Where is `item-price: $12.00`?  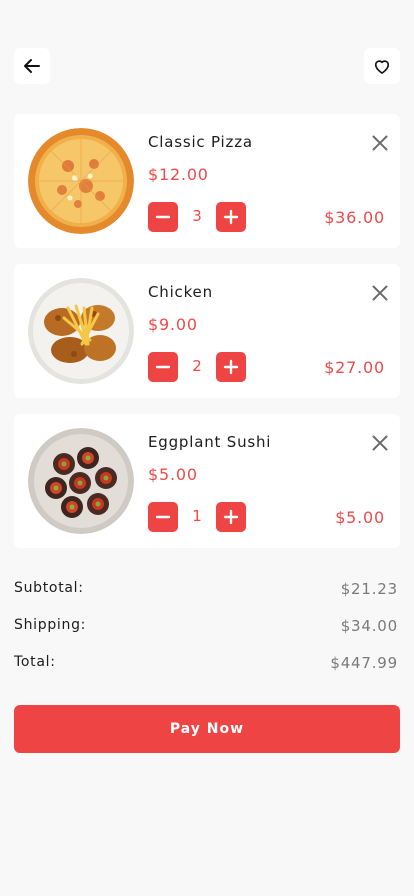
item-price: $12.00 is located at coordinates (178, 174).